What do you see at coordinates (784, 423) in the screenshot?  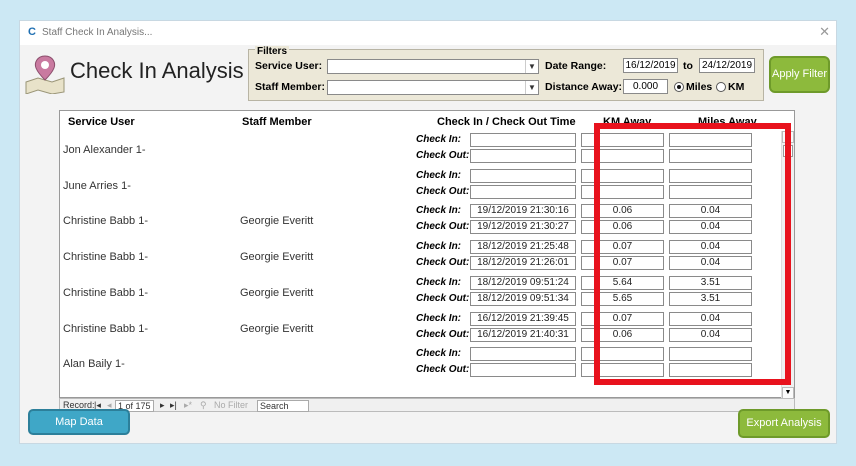 I see `export-analysis-button: Export Analysis` at bounding box center [784, 423].